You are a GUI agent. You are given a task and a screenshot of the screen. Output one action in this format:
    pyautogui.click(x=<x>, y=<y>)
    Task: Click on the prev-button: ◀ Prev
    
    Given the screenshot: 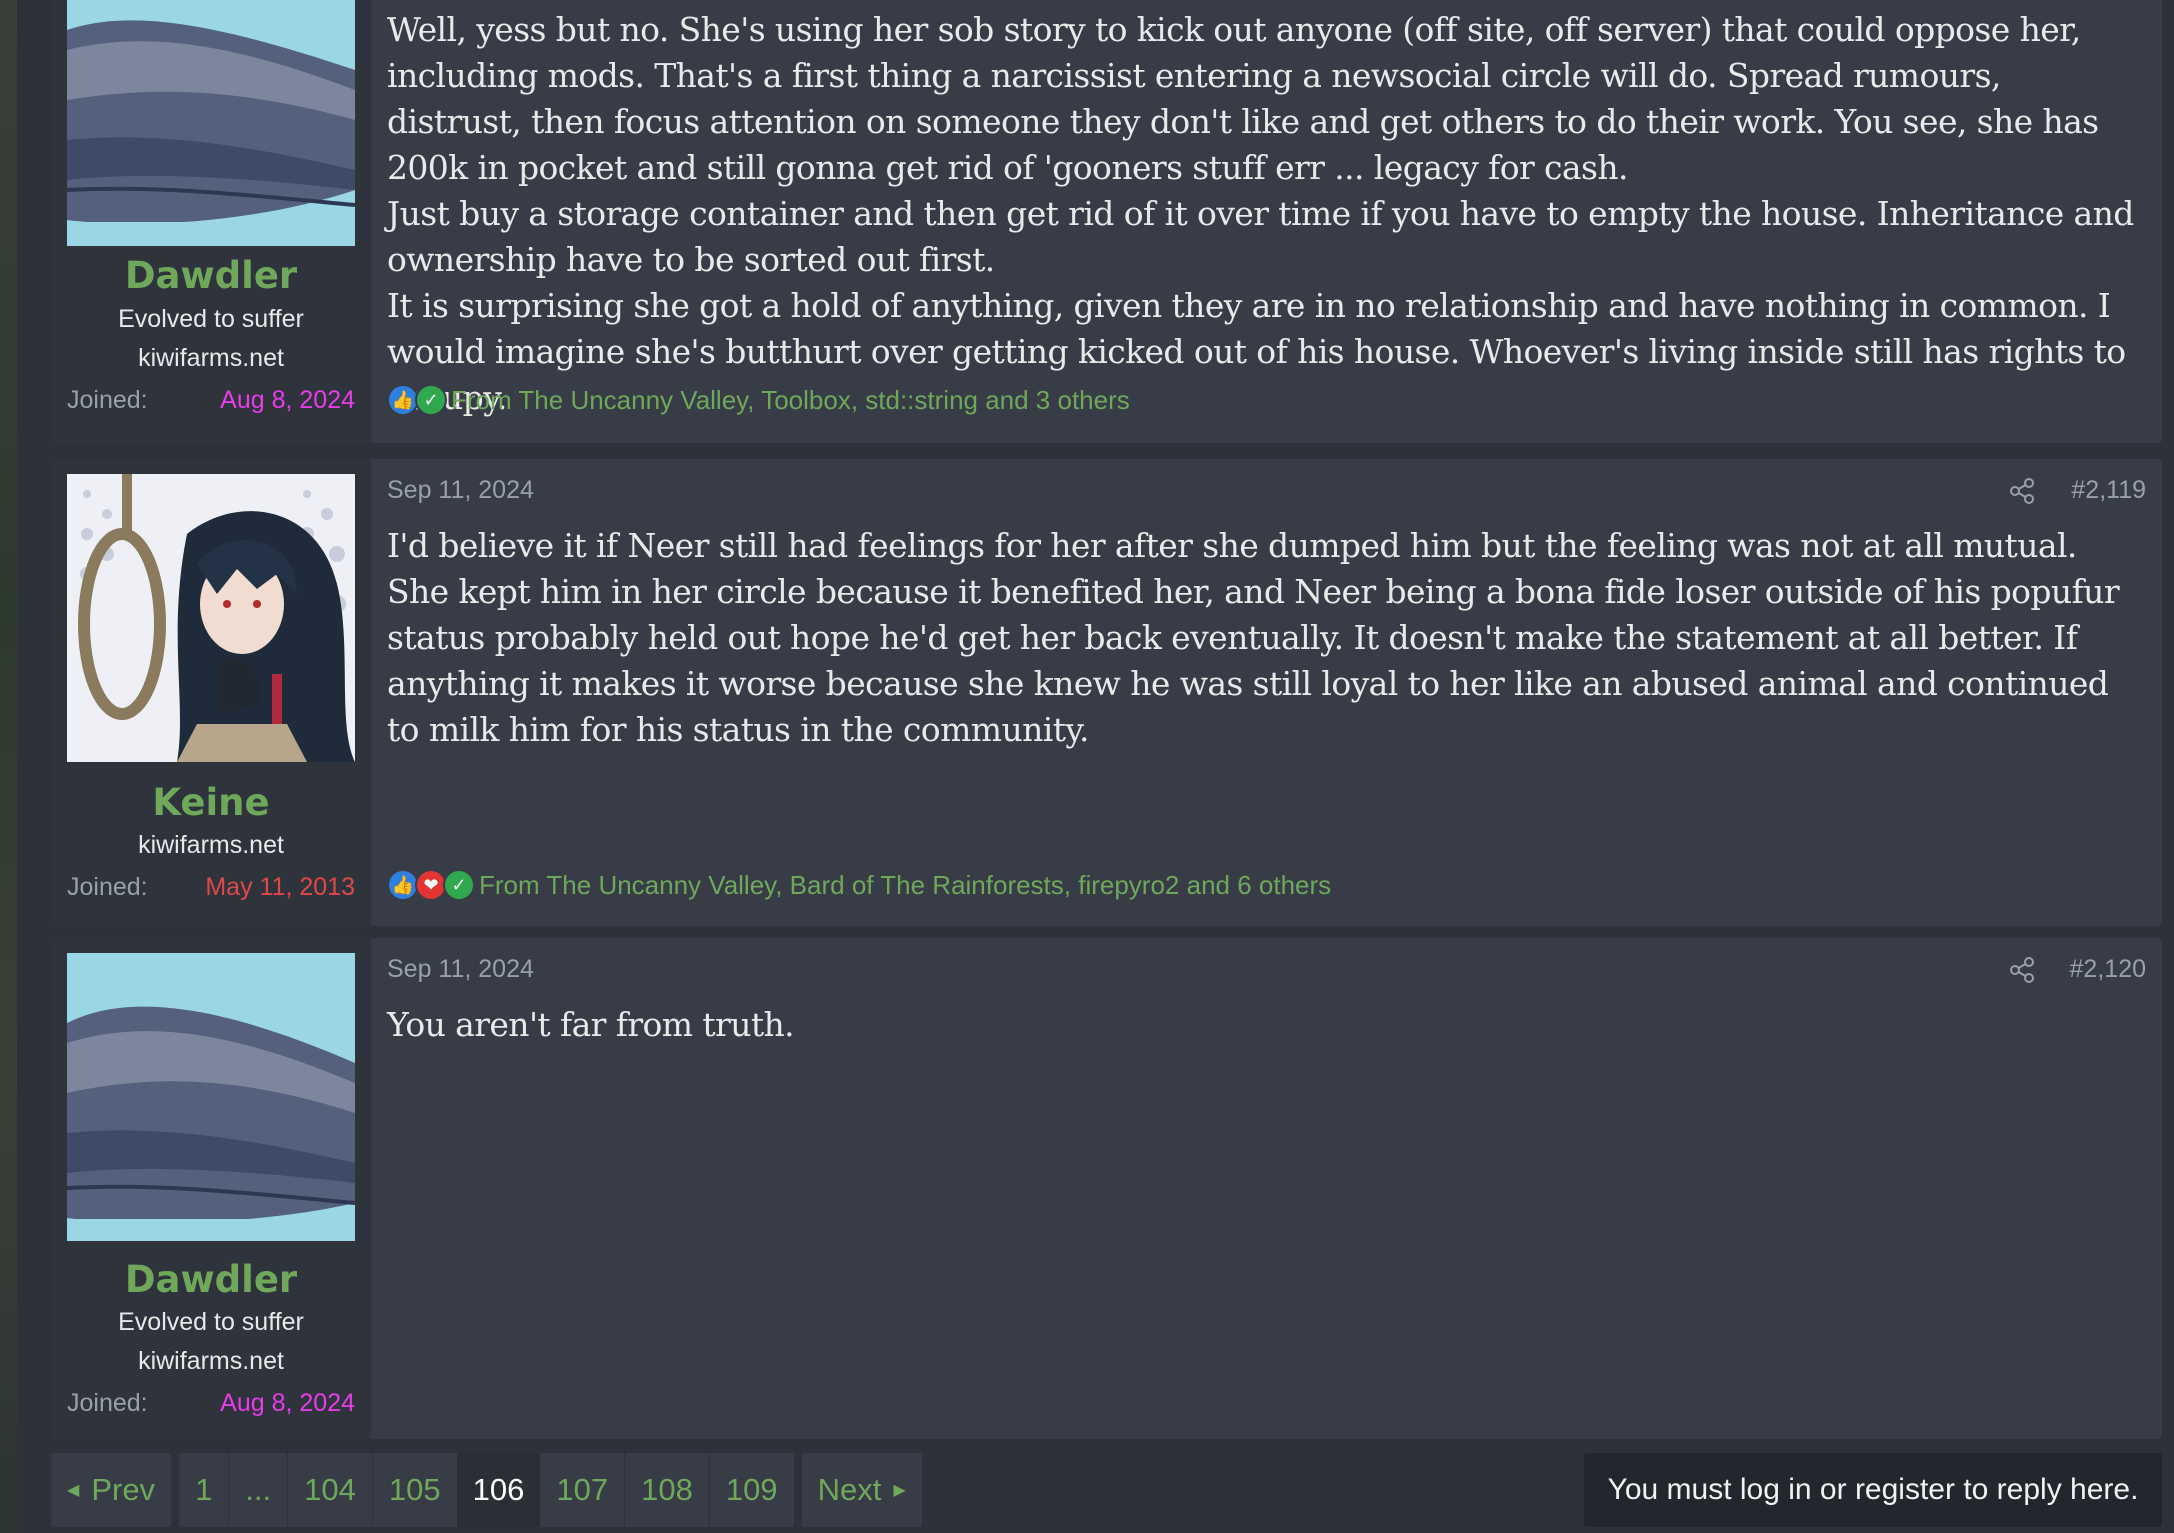 What is the action you would take?
    pyautogui.click(x=111, y=1490)
    